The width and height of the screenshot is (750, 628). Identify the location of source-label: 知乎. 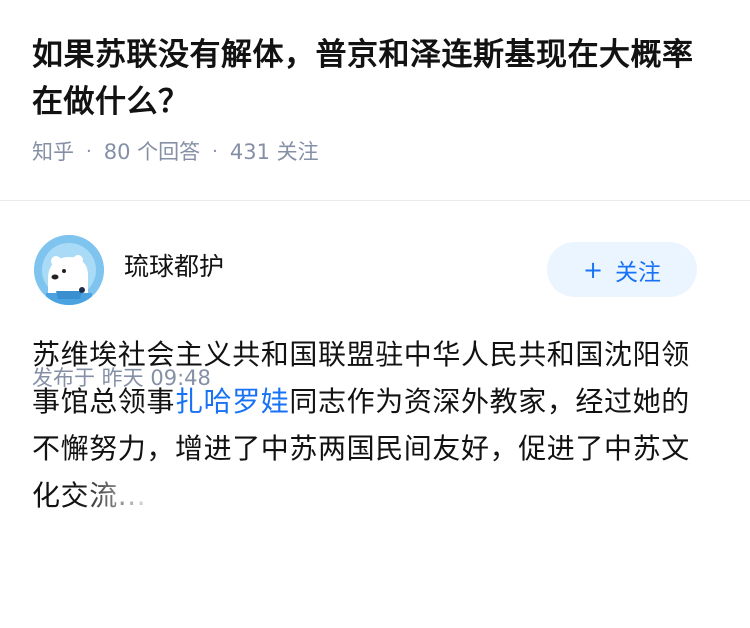
(53, 151).